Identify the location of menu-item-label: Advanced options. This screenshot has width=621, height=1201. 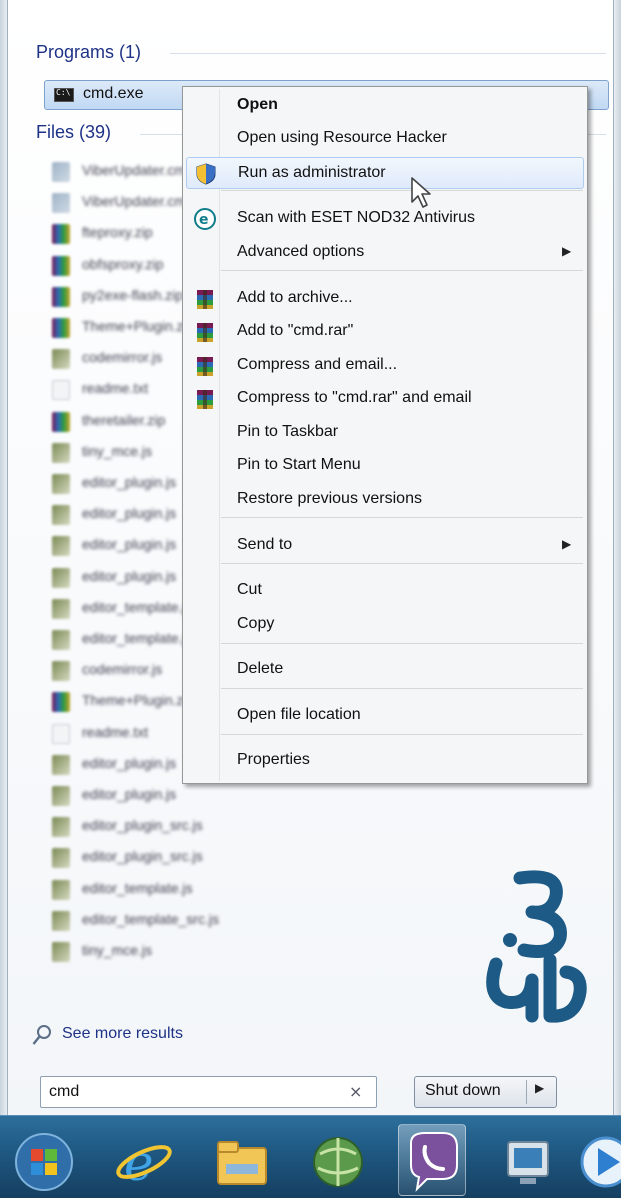
(301, 251).